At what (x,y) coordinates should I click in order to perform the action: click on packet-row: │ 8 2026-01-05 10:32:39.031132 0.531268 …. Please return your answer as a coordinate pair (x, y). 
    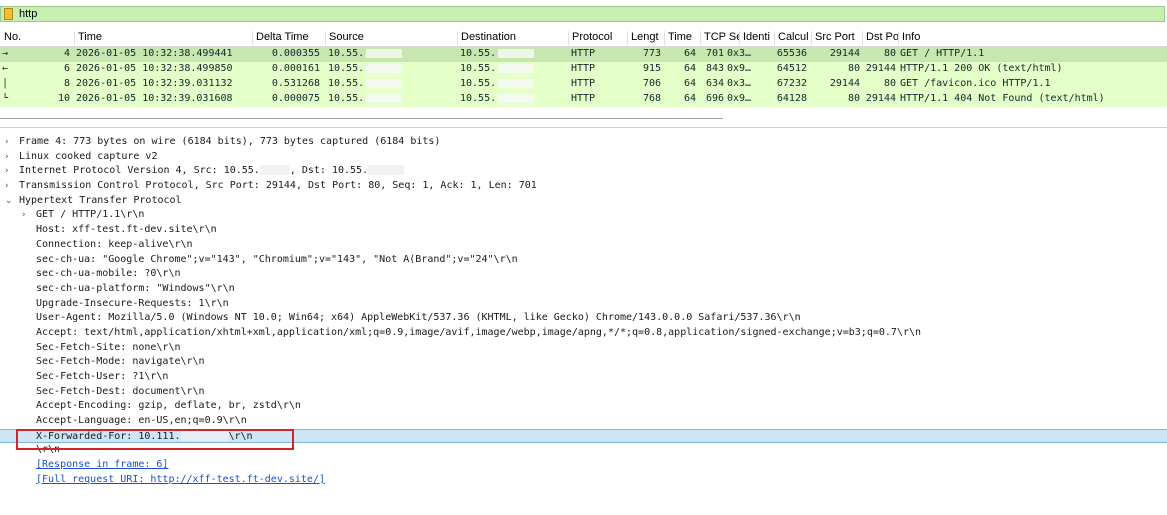
    Looking at the image, I should click on (583, 84).